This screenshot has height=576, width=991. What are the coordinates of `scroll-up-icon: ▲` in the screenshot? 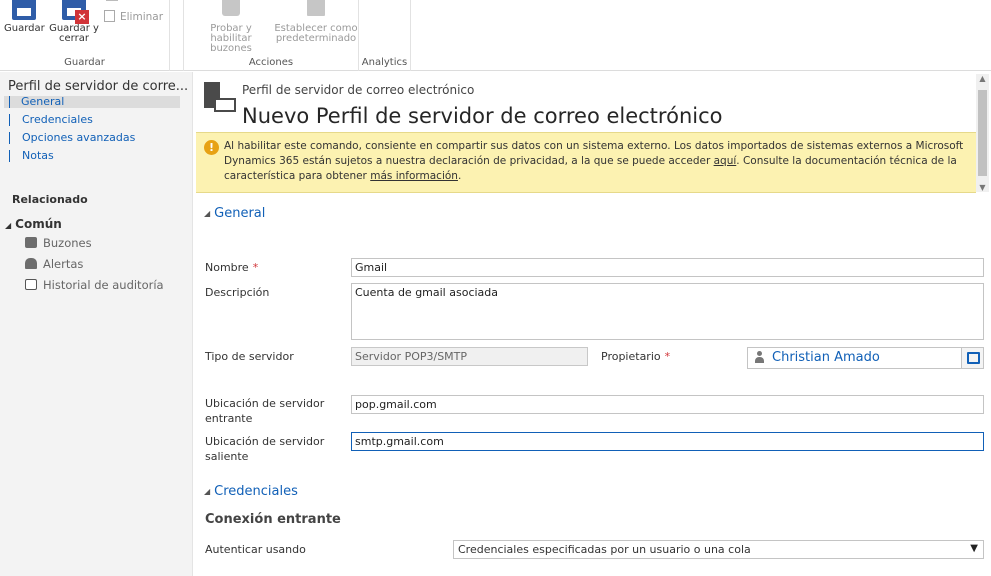 It's located at (982, 78).